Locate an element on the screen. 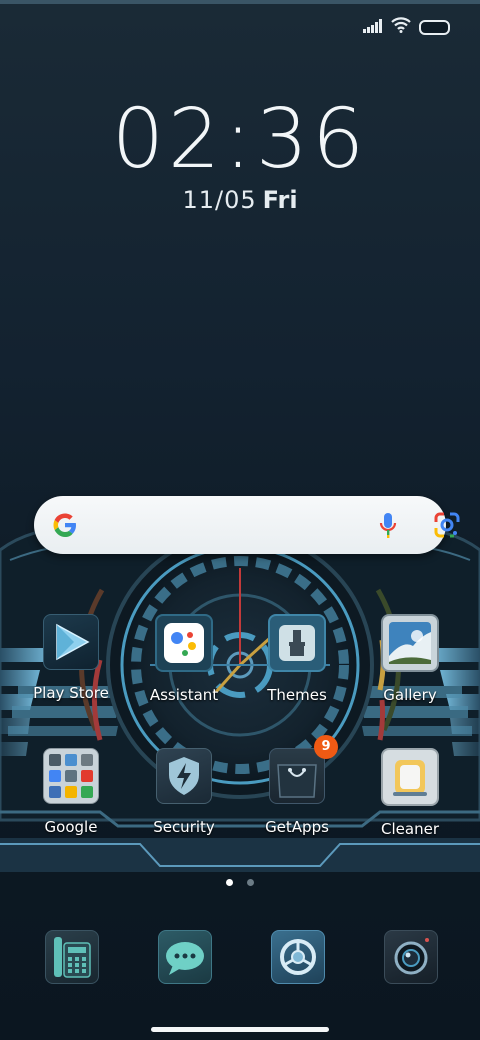 The height and width of the screenshot is (1040, 480). google-search-bar is located at coordinates (247, 525).